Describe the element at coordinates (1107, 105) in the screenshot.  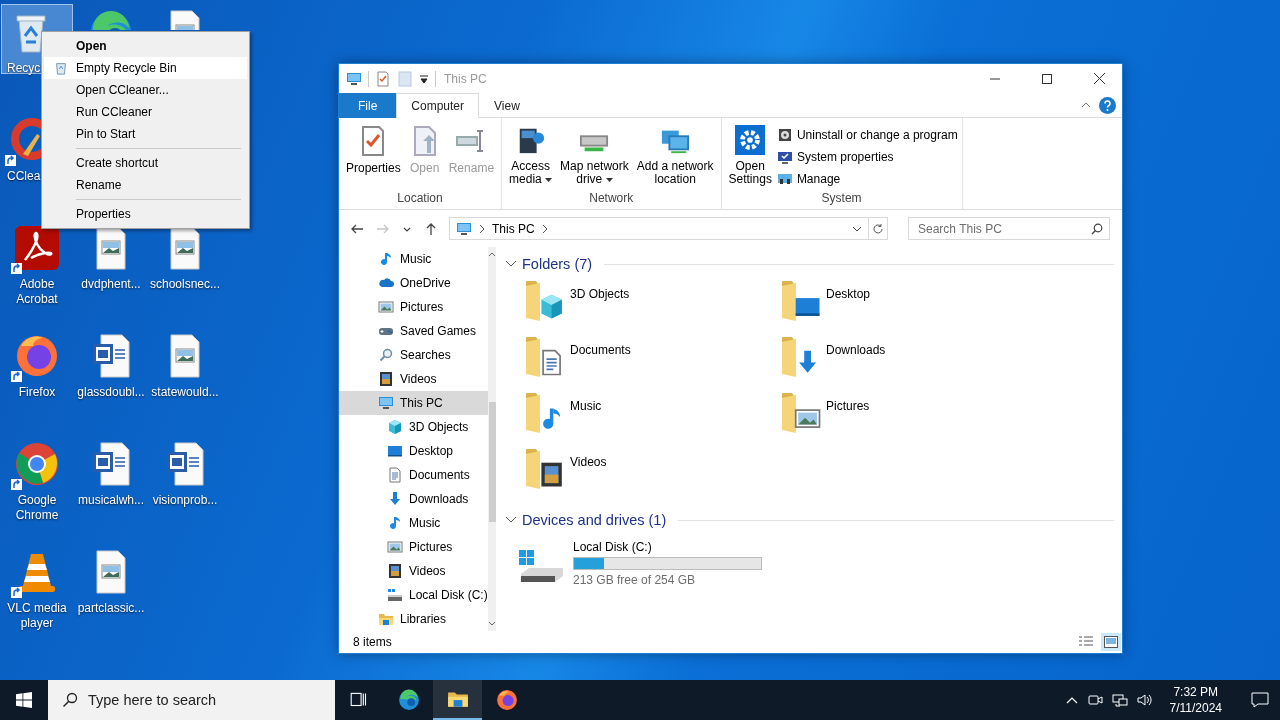
I see `help-icon` at that location.